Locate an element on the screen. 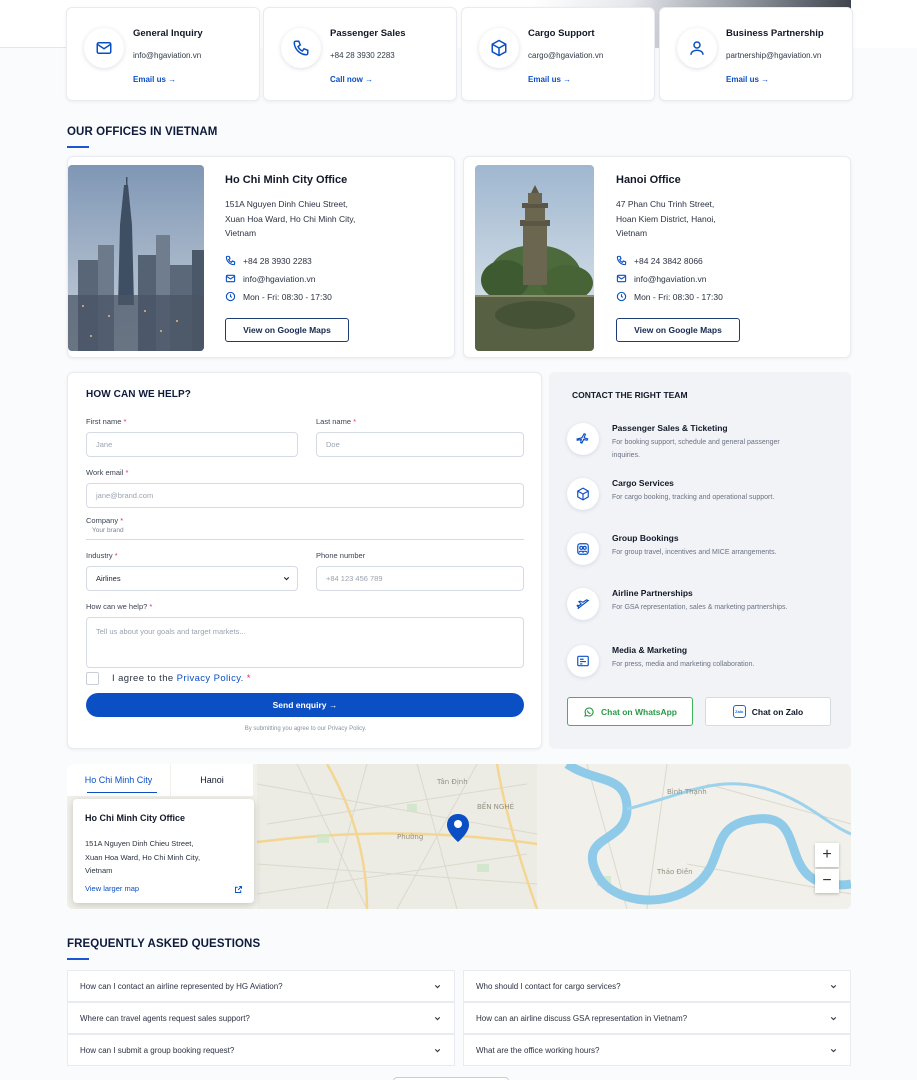  faq-question: Who should I contact for cargo services? is located at coordinates (548, 986).